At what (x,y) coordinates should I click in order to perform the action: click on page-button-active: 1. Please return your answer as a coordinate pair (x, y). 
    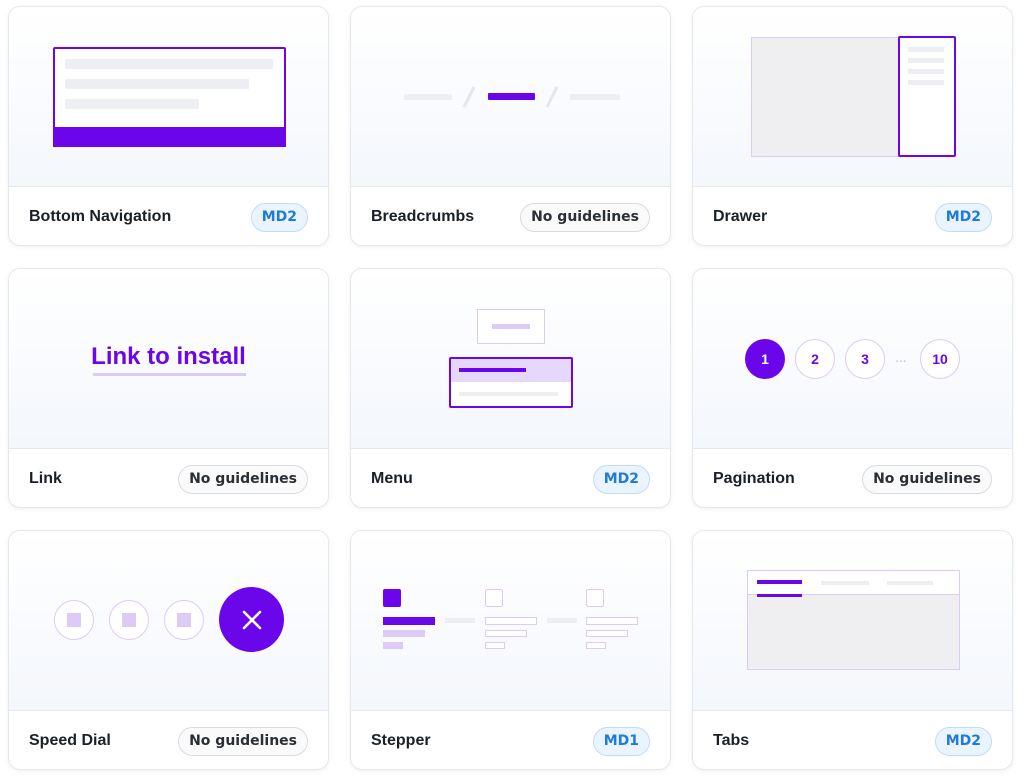
    Looking at the image, I should click on (765, 359).